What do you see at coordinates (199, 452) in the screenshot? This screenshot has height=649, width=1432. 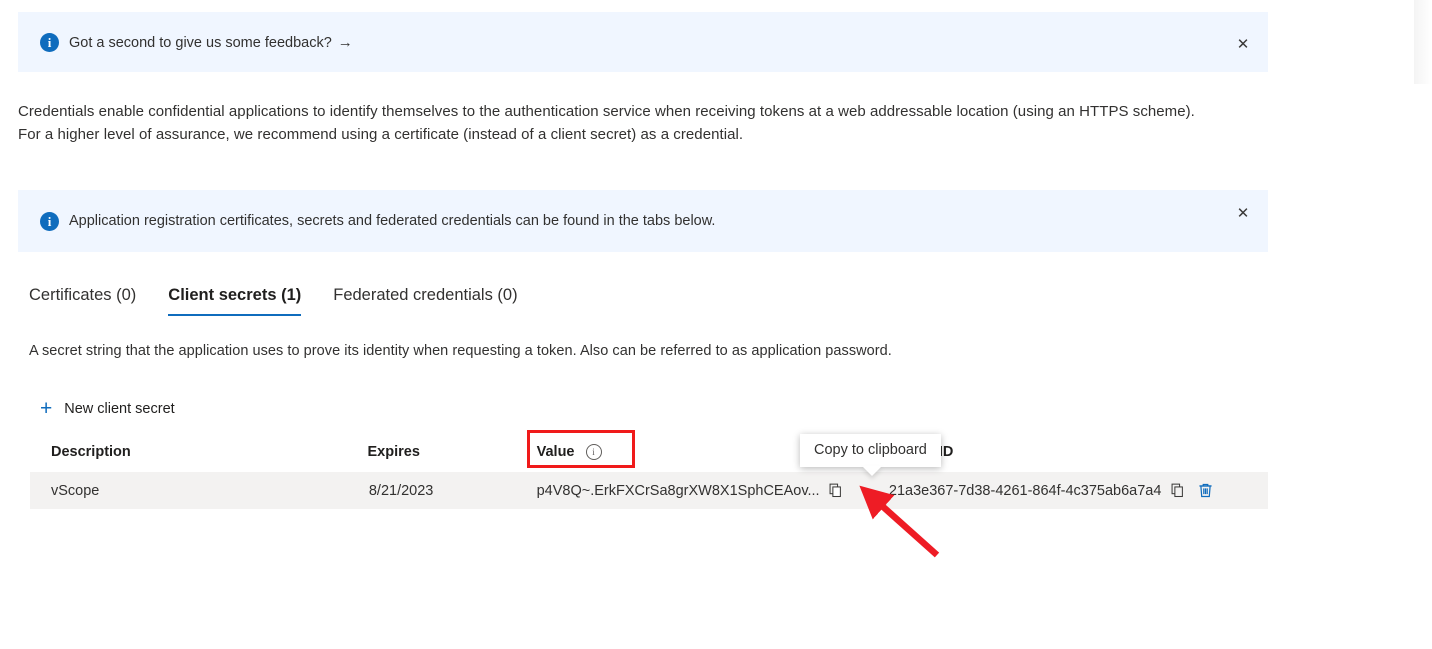 I see `column-header-description: Description` at bounding box center [199, 452].